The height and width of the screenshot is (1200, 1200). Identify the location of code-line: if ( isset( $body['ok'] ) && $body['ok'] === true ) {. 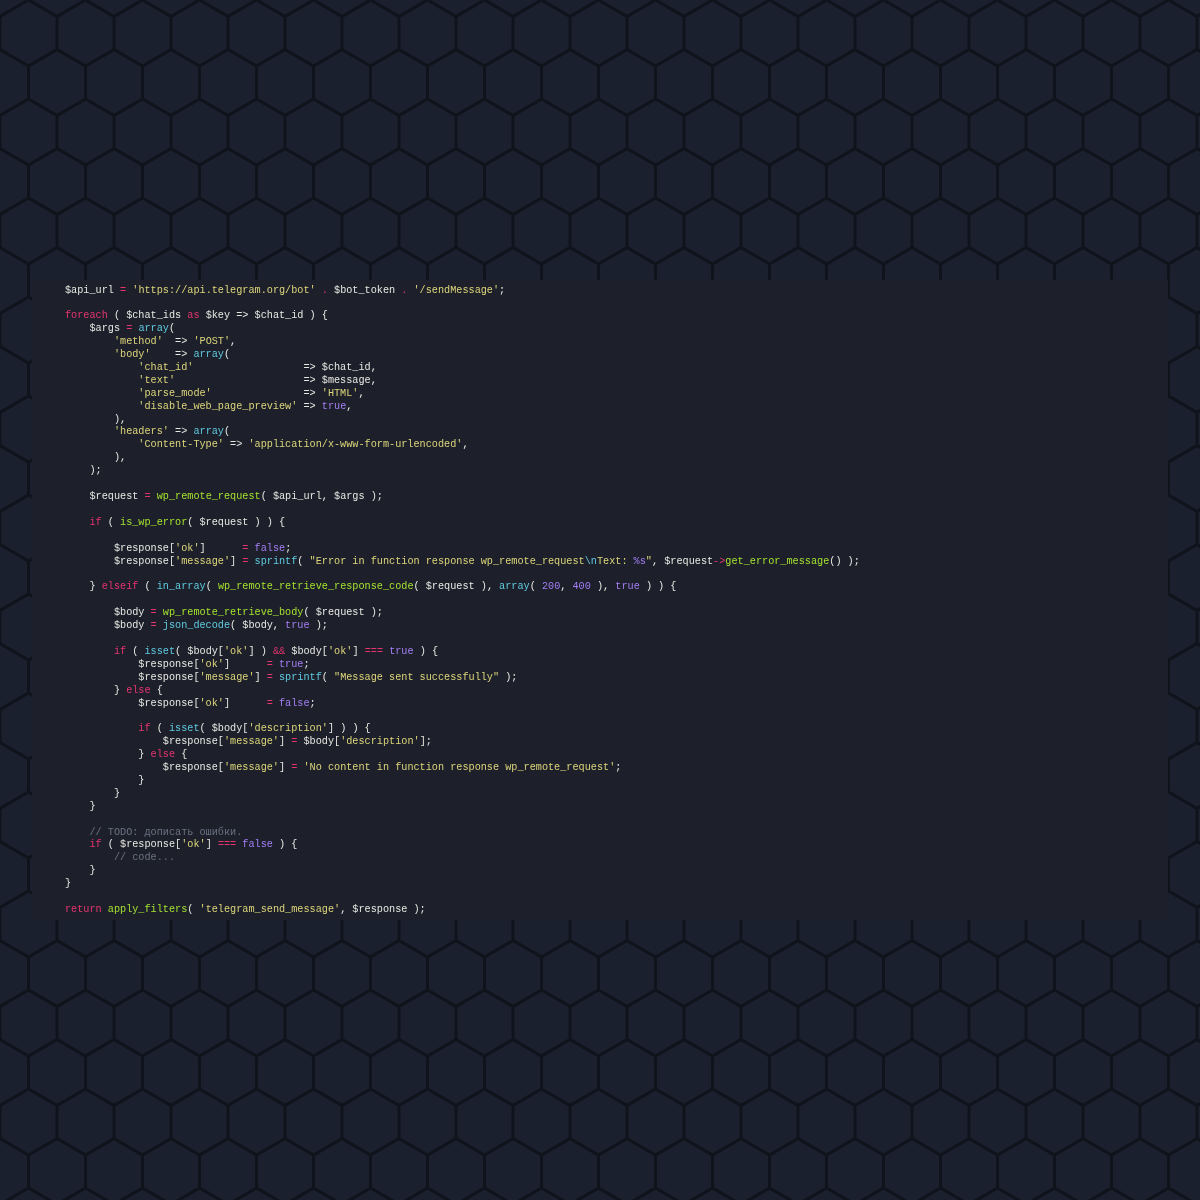
(275, 652).